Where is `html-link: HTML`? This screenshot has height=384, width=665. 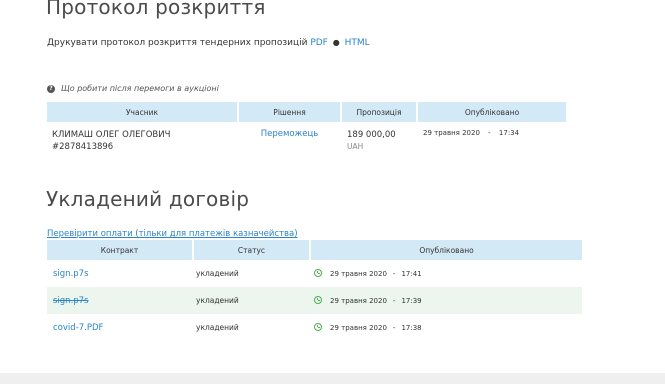 html-link: HTML is located at coordinates (357, 43).